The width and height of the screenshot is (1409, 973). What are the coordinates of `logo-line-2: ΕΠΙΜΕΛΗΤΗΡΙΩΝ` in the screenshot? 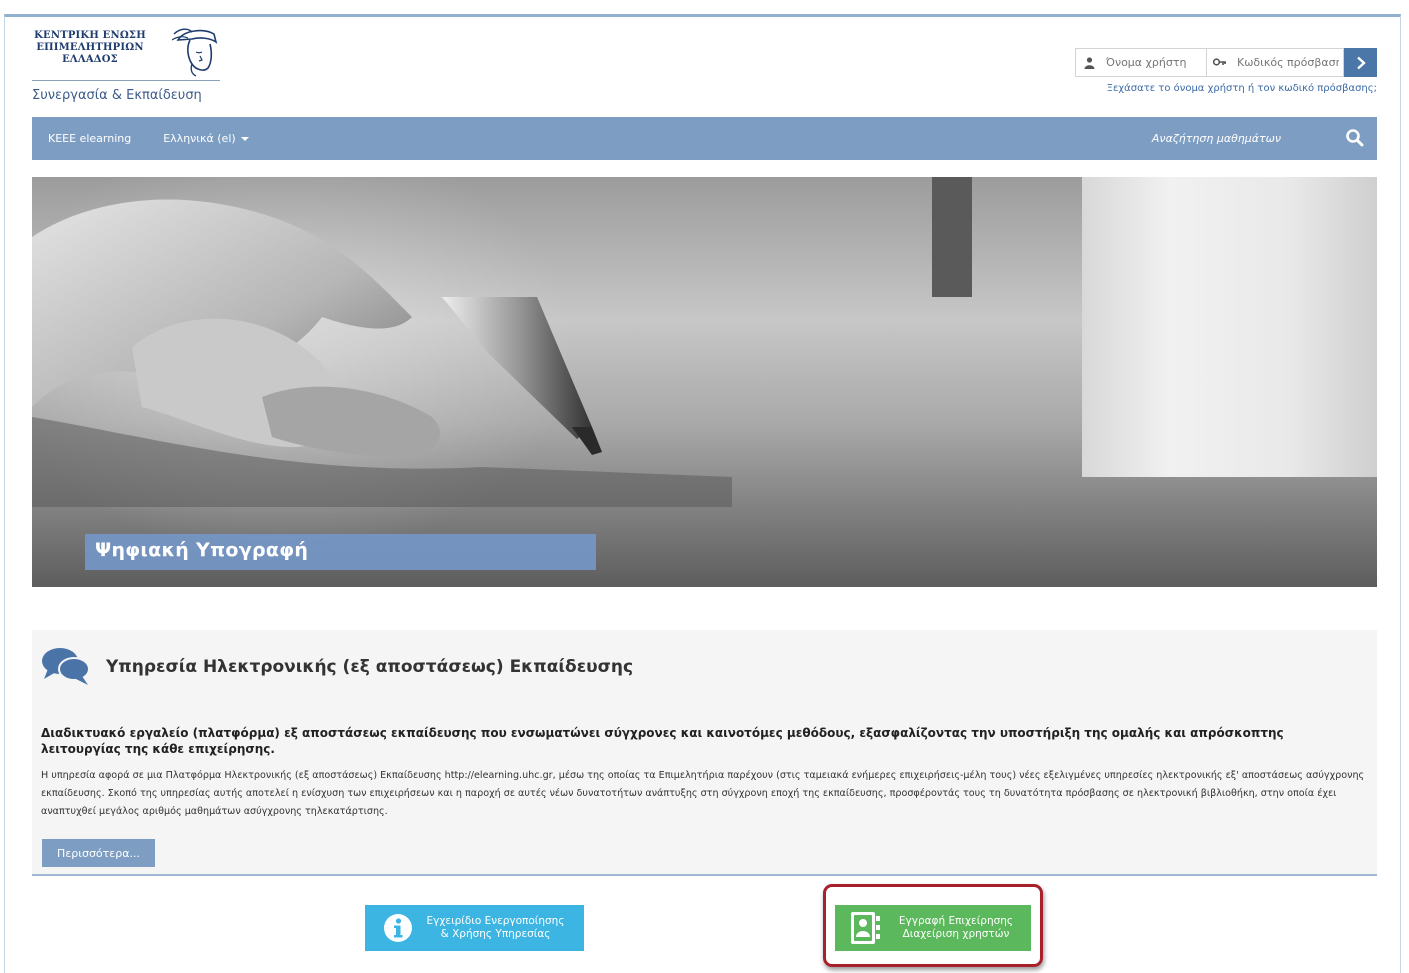 It's located at (90, 47).